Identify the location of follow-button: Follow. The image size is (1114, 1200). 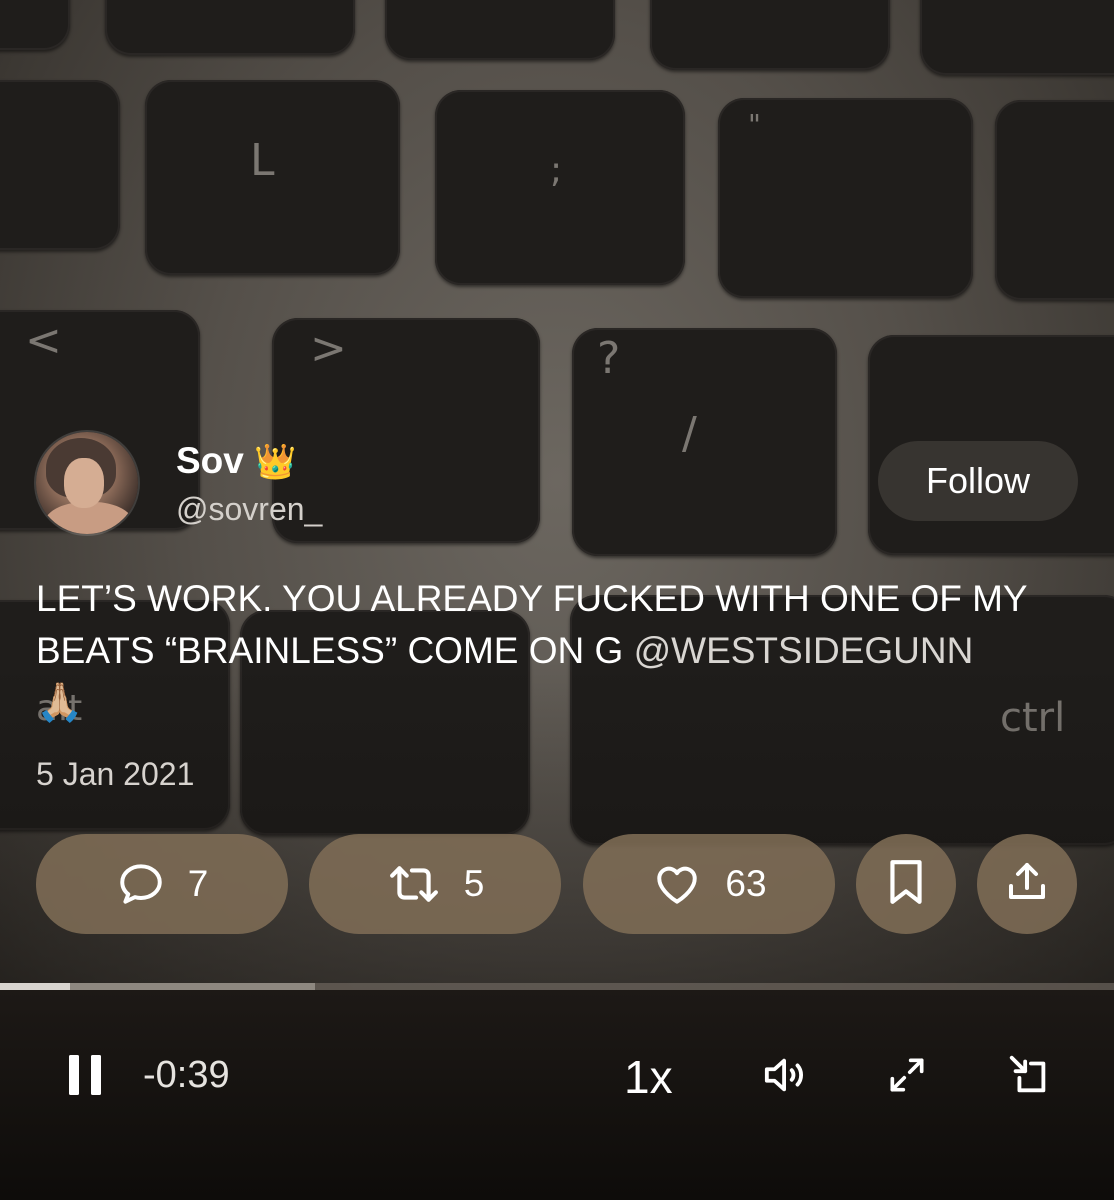
(978, 481).